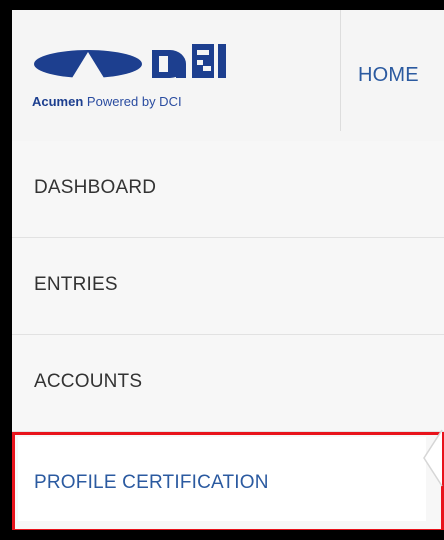 Image resolution: width=444 pixels, height=540 pixels. Describe the element at coordinates (76, 284) in the screenshot. I see `menu-item-label: ENTRIES` at that location.